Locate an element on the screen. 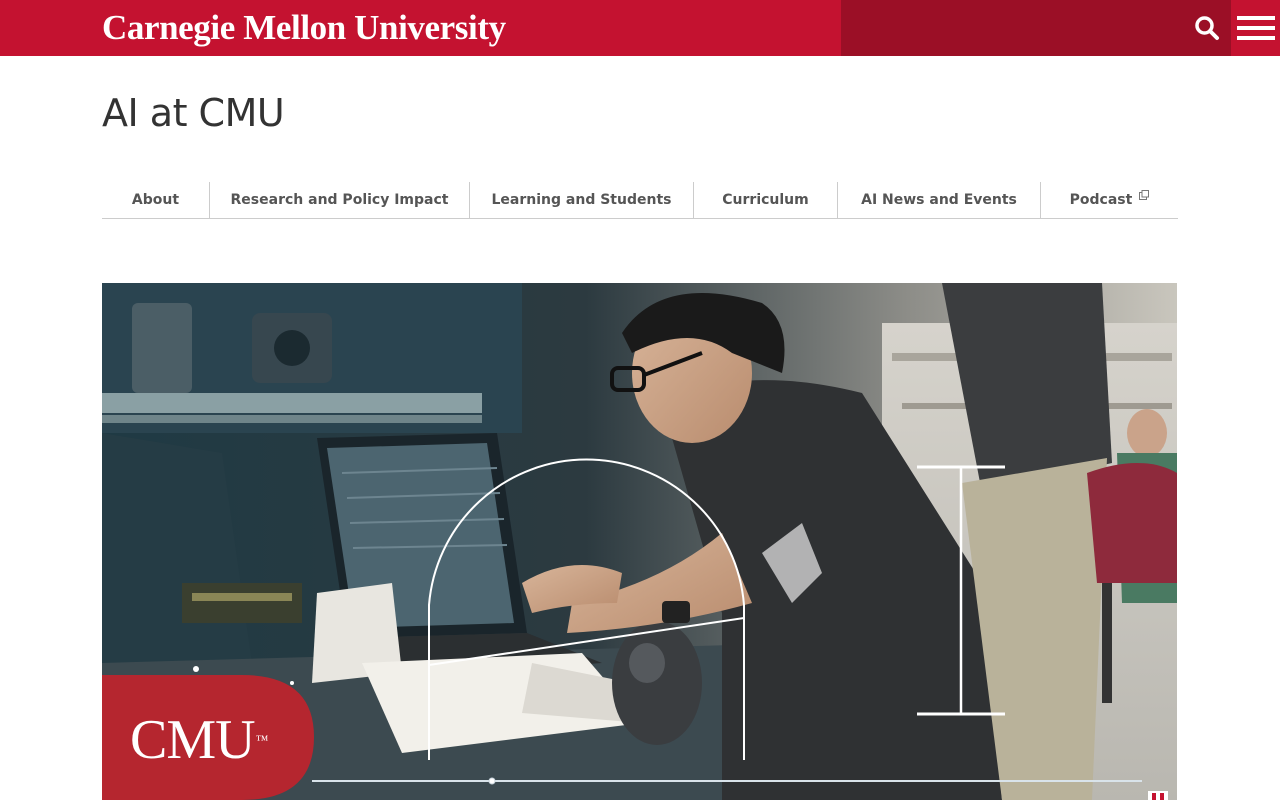 The width and height of the screenshot is (1280, 800). university-wordmark: Carnegie Mellon University is located at coordinates (304, 28).